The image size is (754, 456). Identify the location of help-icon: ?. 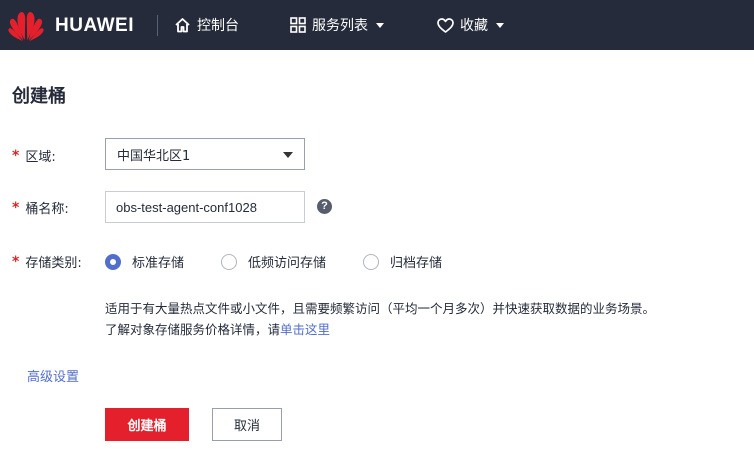
(324, 206).